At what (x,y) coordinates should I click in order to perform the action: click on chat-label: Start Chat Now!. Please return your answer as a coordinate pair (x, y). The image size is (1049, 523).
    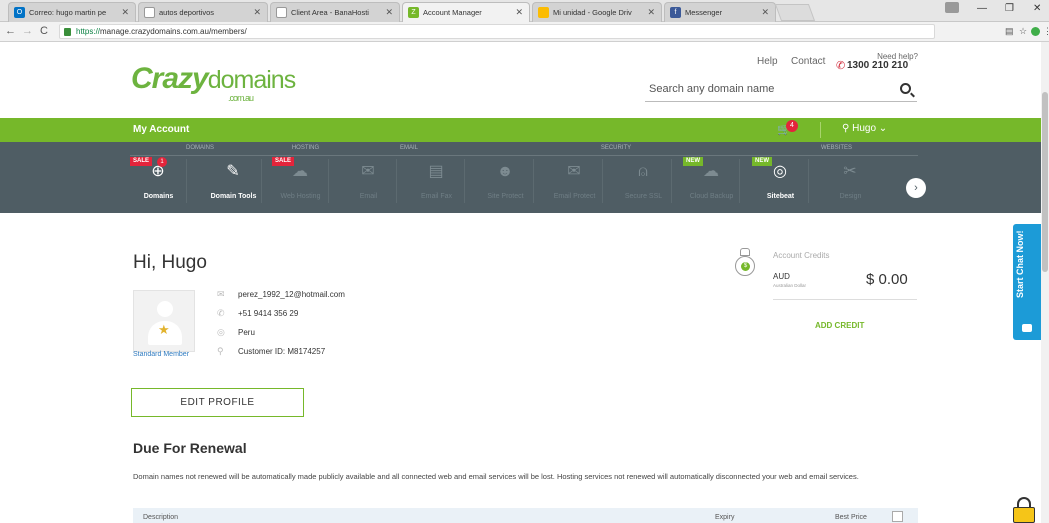
    Looking at the image, I should click on (1020, 264).